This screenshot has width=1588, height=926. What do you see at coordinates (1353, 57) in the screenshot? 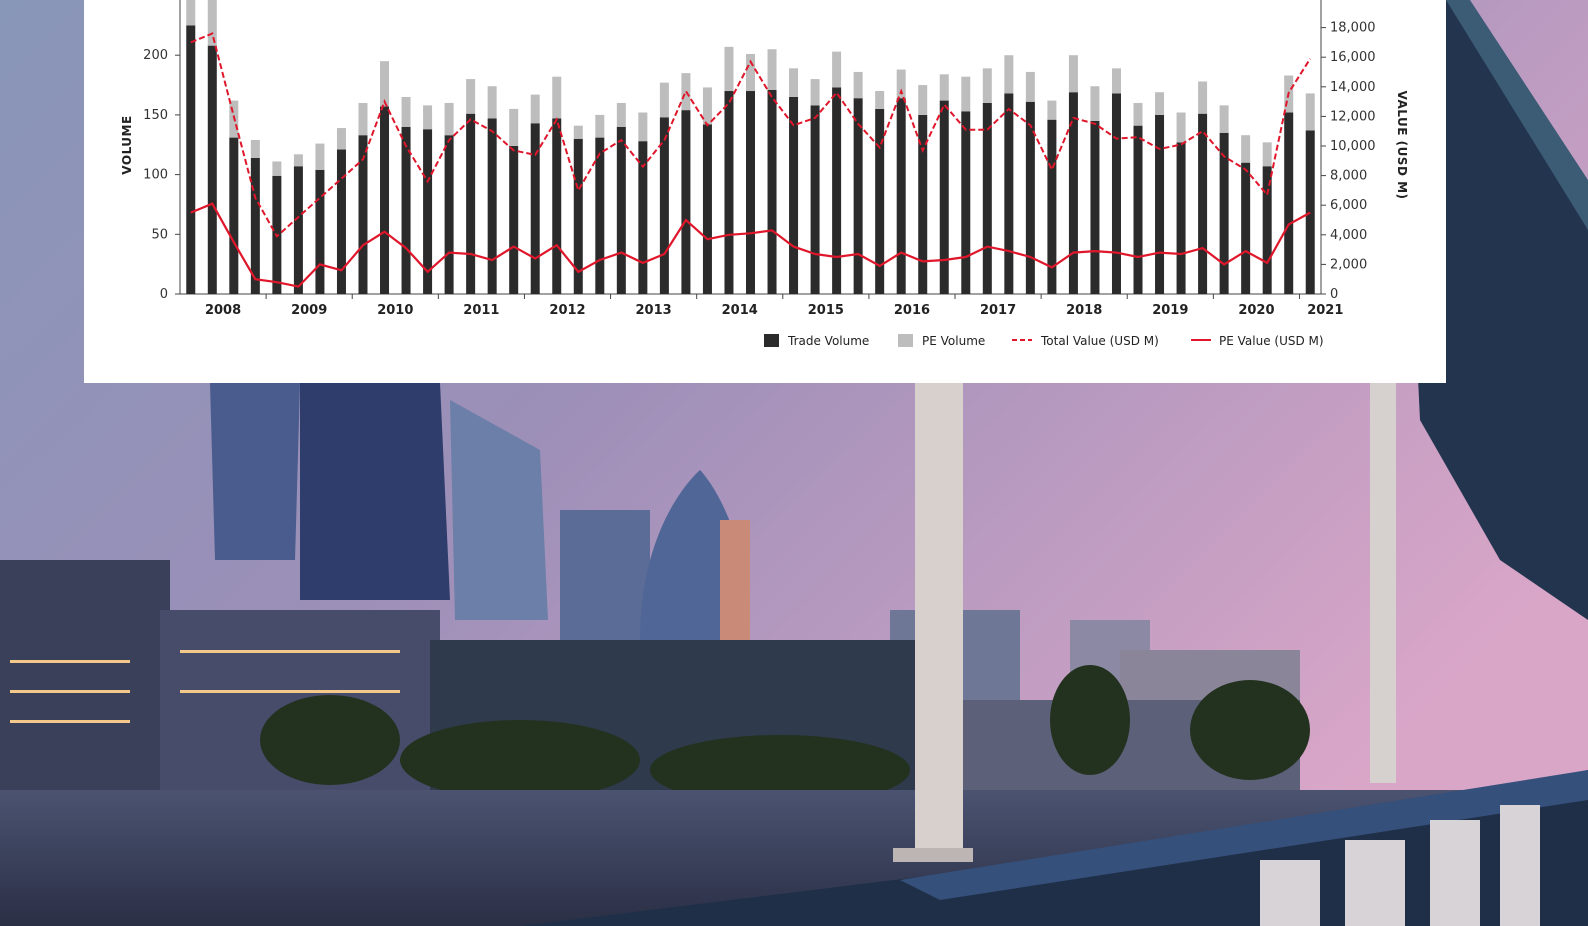
I see `y2-tick-label: 16,000` at bounding box center [1353, 57].